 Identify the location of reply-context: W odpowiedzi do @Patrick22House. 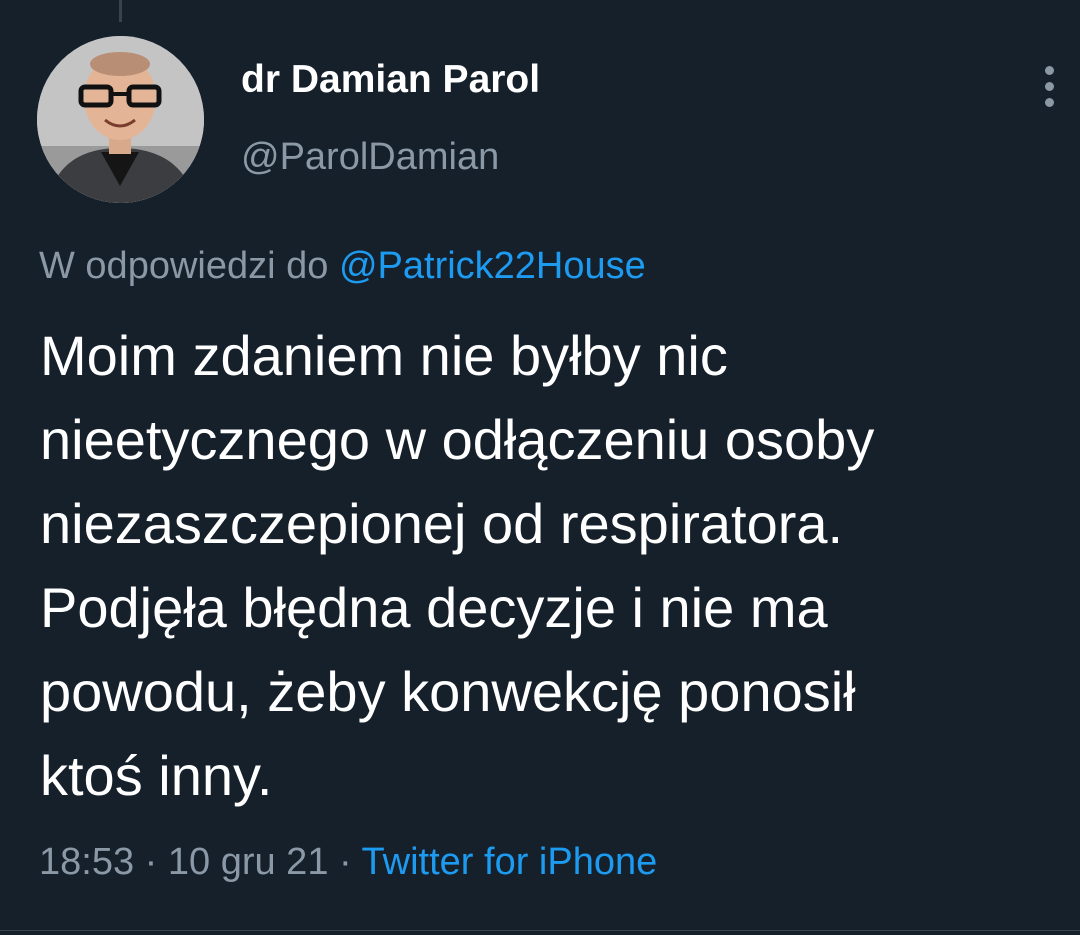
(342, 266).